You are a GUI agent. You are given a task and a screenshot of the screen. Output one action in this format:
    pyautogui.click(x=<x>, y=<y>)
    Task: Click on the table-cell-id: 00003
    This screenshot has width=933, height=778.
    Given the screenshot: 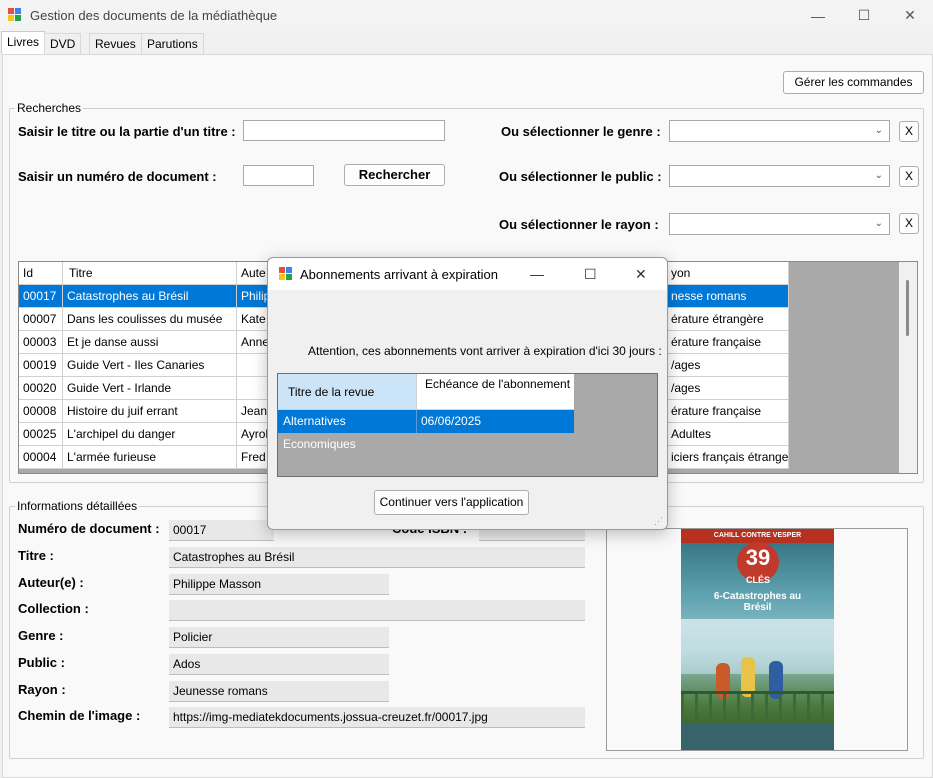 What is the action you would take?
    pyautogui.click(x=41, y=342)
    